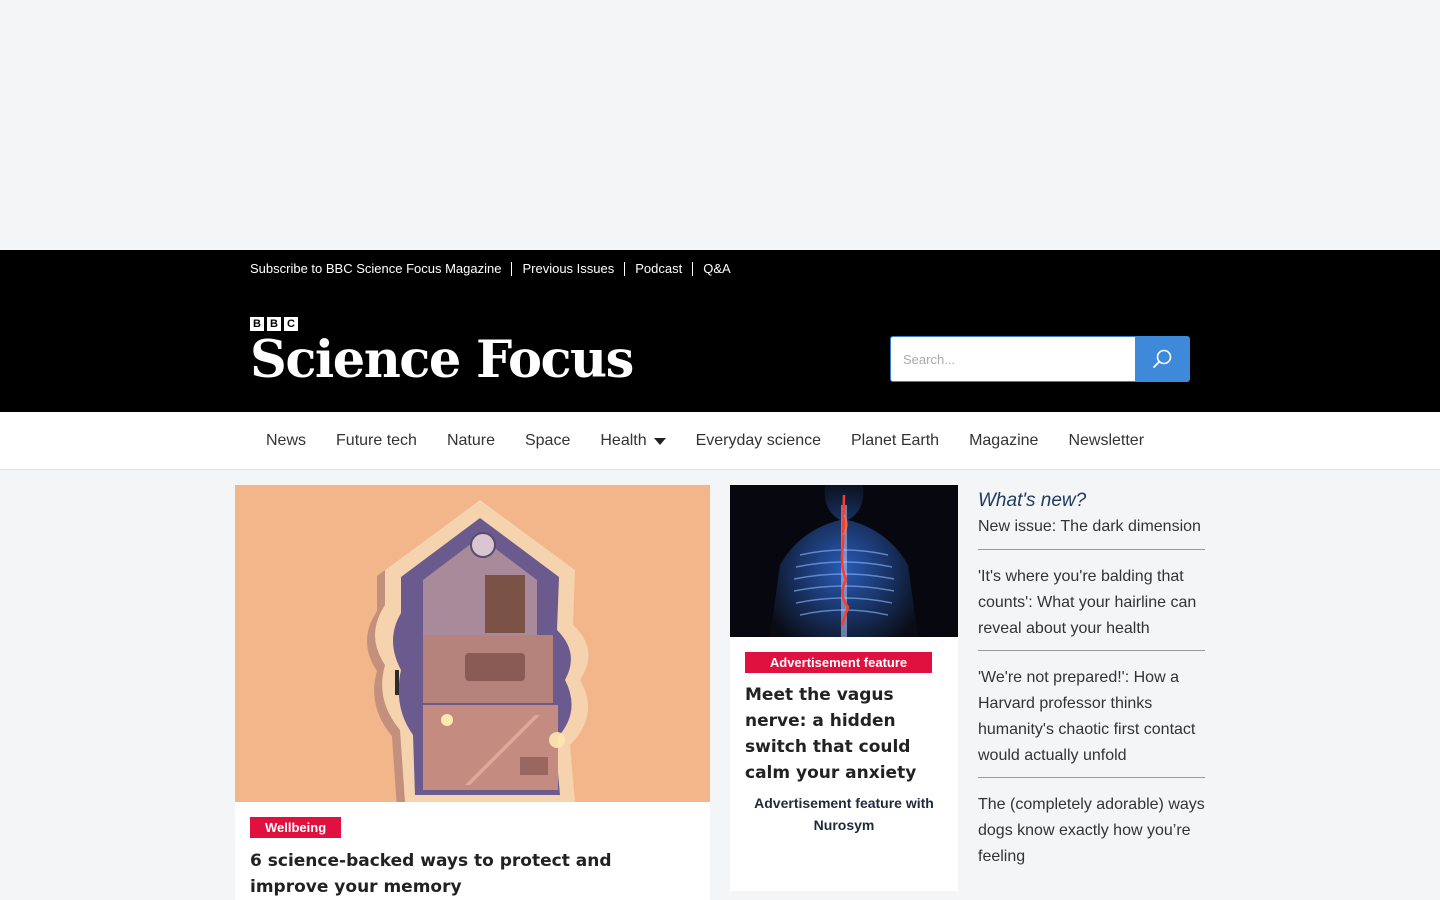  I want to click on nav-item-label: Planet Earth, so click(895, 440).